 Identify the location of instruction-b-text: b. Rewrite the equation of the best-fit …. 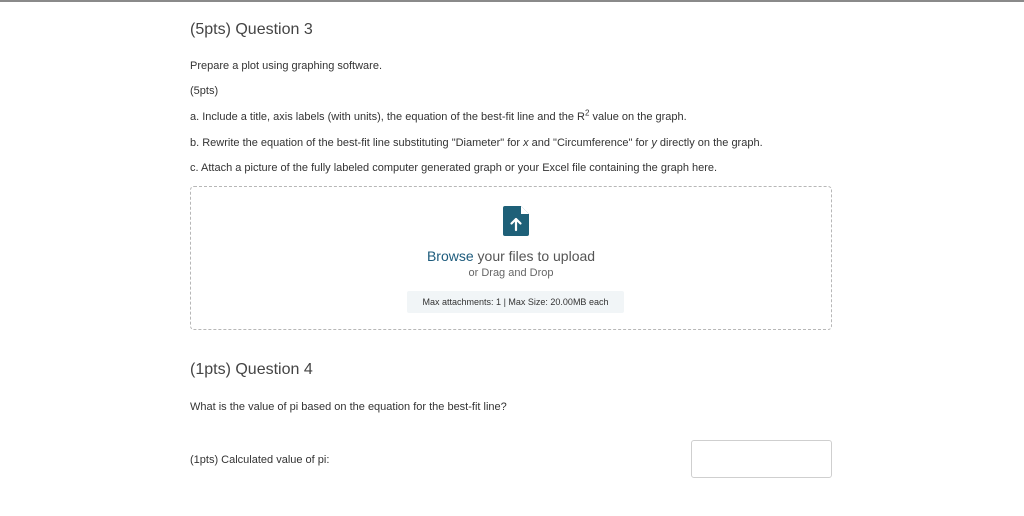
(357, 143).